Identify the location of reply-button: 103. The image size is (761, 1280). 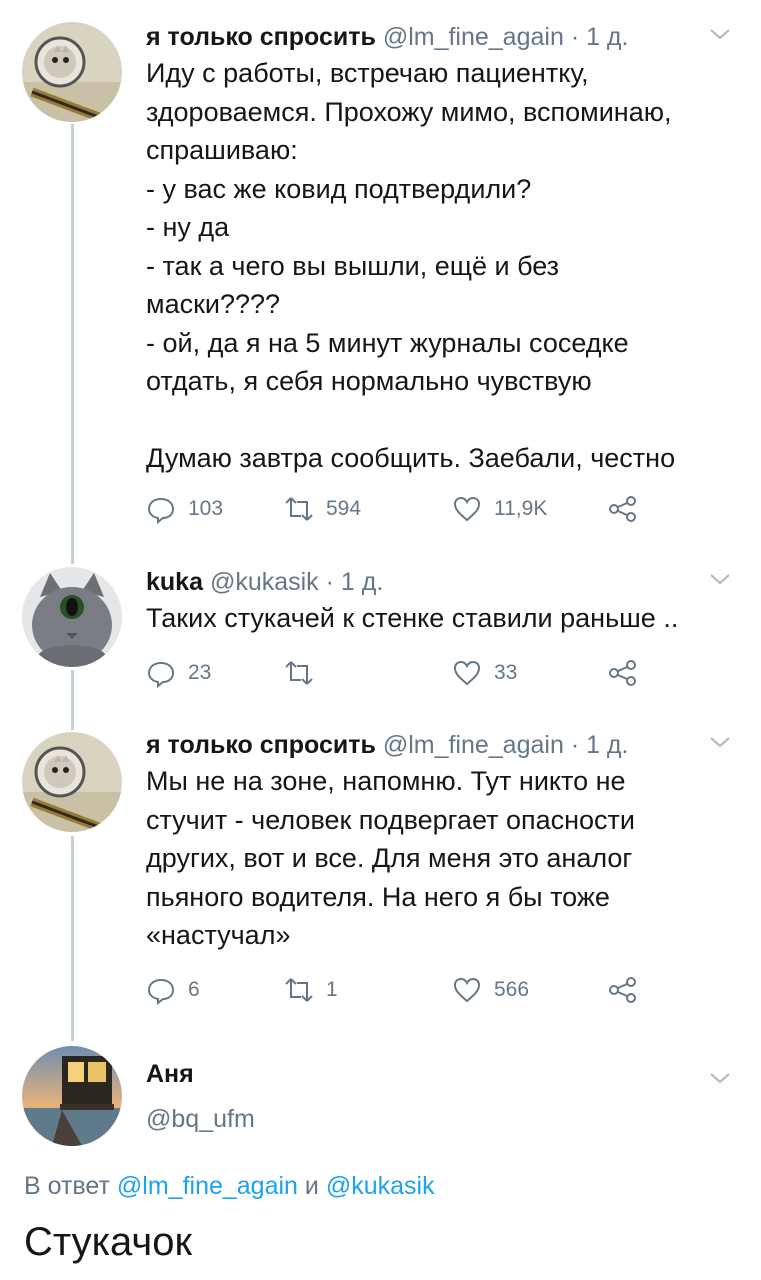
(184, 509).